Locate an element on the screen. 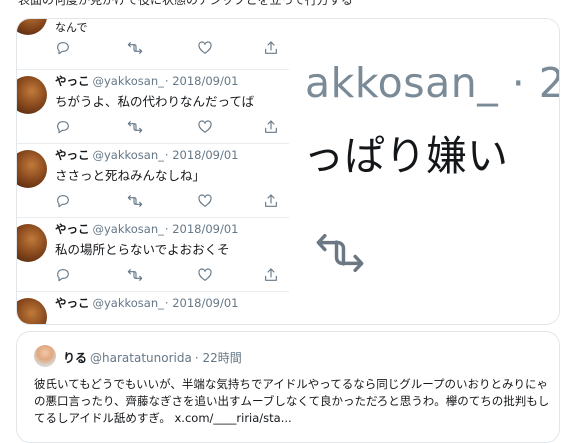 The image size is (576, 443). zoomed-handle: akkosan_ · 2 is located at coordinates (432, 83).